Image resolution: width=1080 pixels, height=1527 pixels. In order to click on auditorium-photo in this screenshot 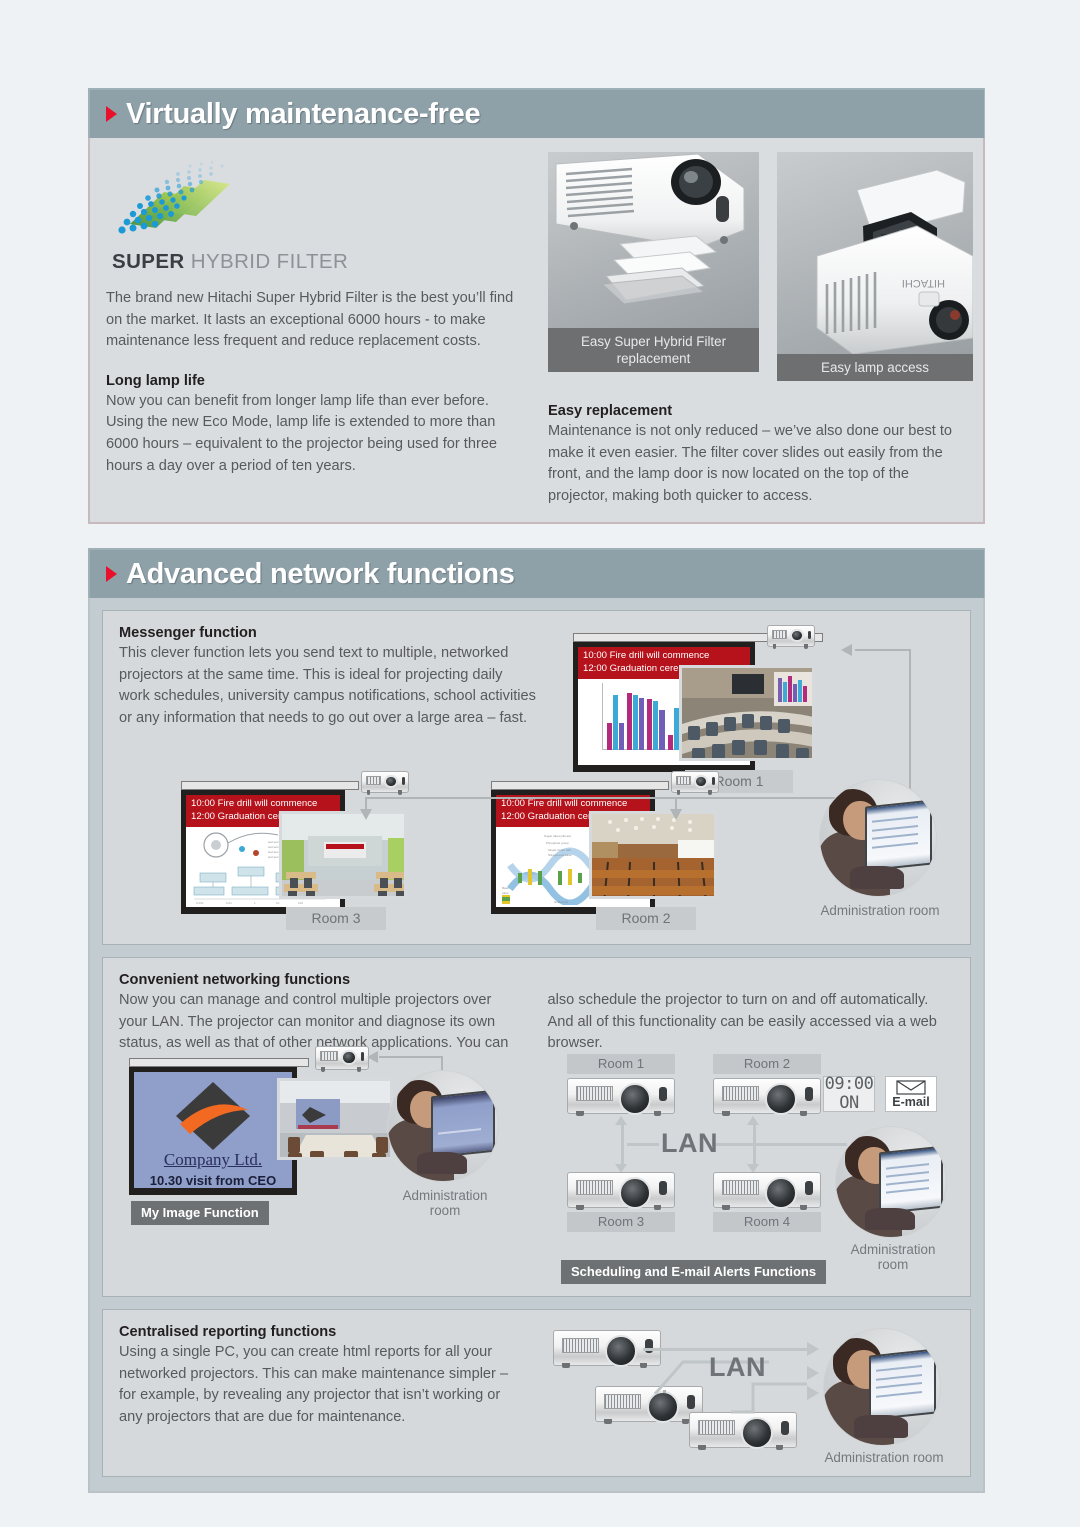, I will do `click(653, 855)`.